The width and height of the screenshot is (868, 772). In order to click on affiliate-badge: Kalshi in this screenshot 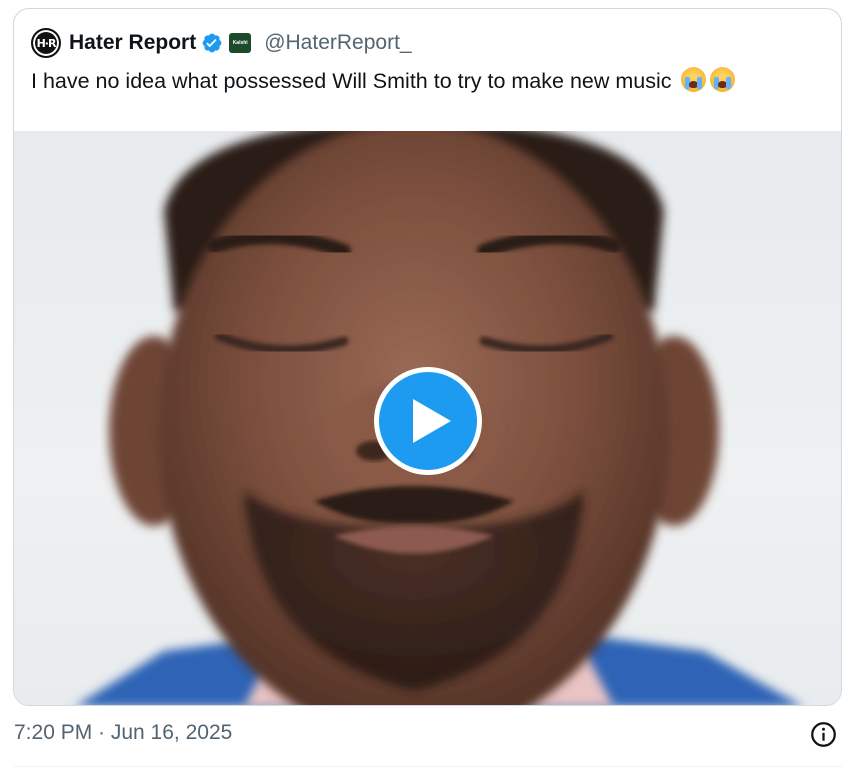, I will do `click(240, 43)`.